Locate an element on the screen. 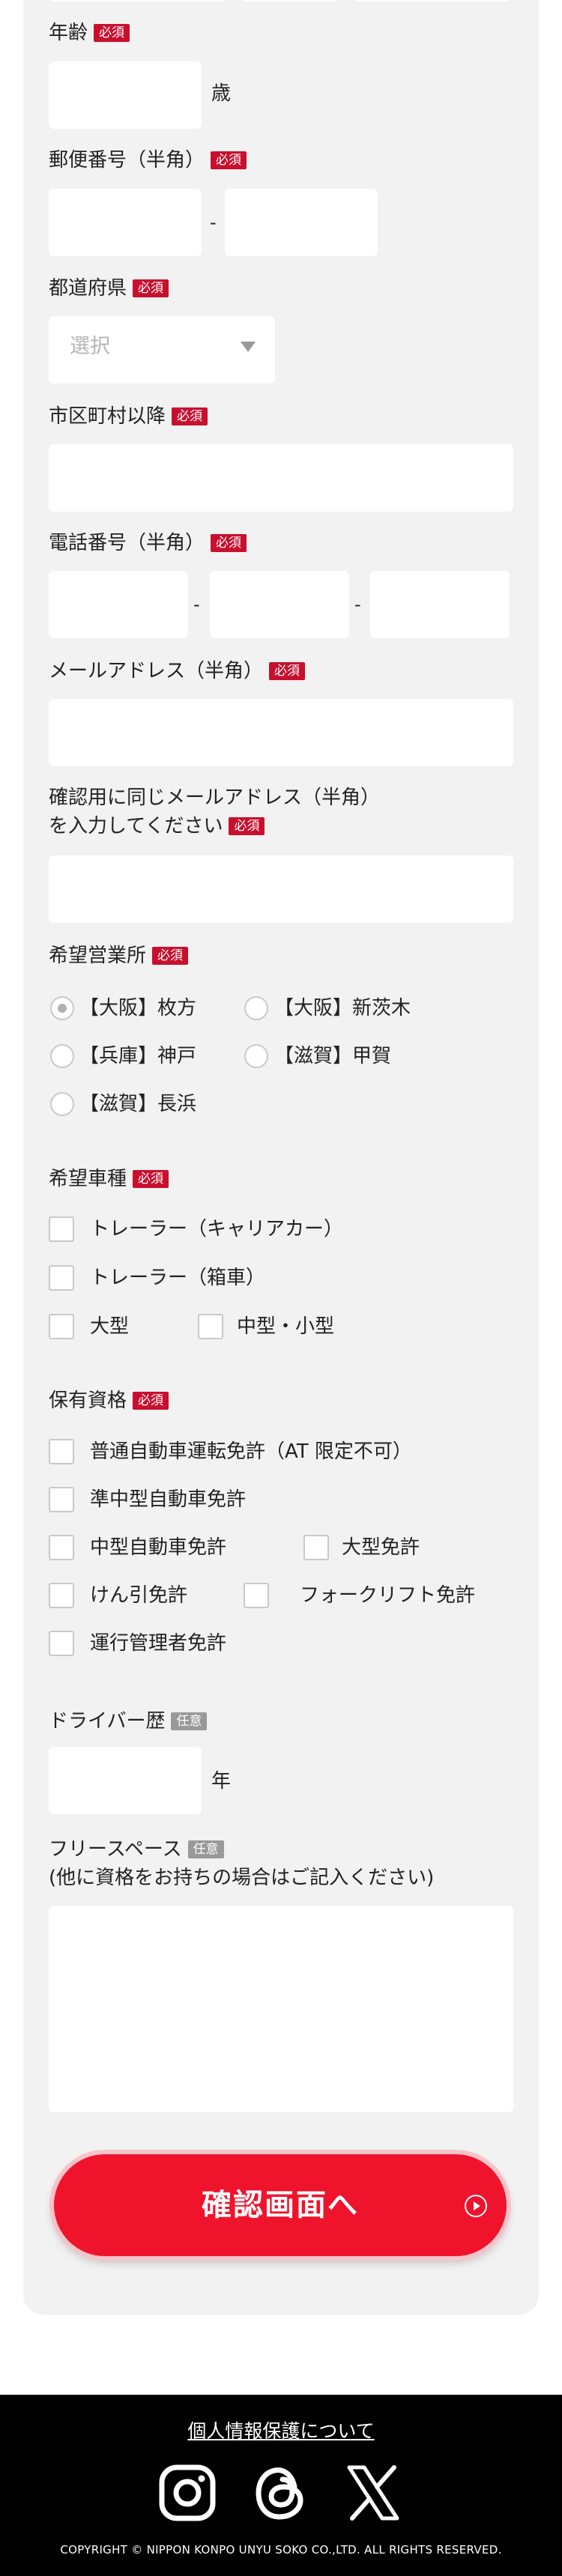 The image size is (562, 2576). prefecture-label: 都道府県 必須 is located at coordinates (109, 288).